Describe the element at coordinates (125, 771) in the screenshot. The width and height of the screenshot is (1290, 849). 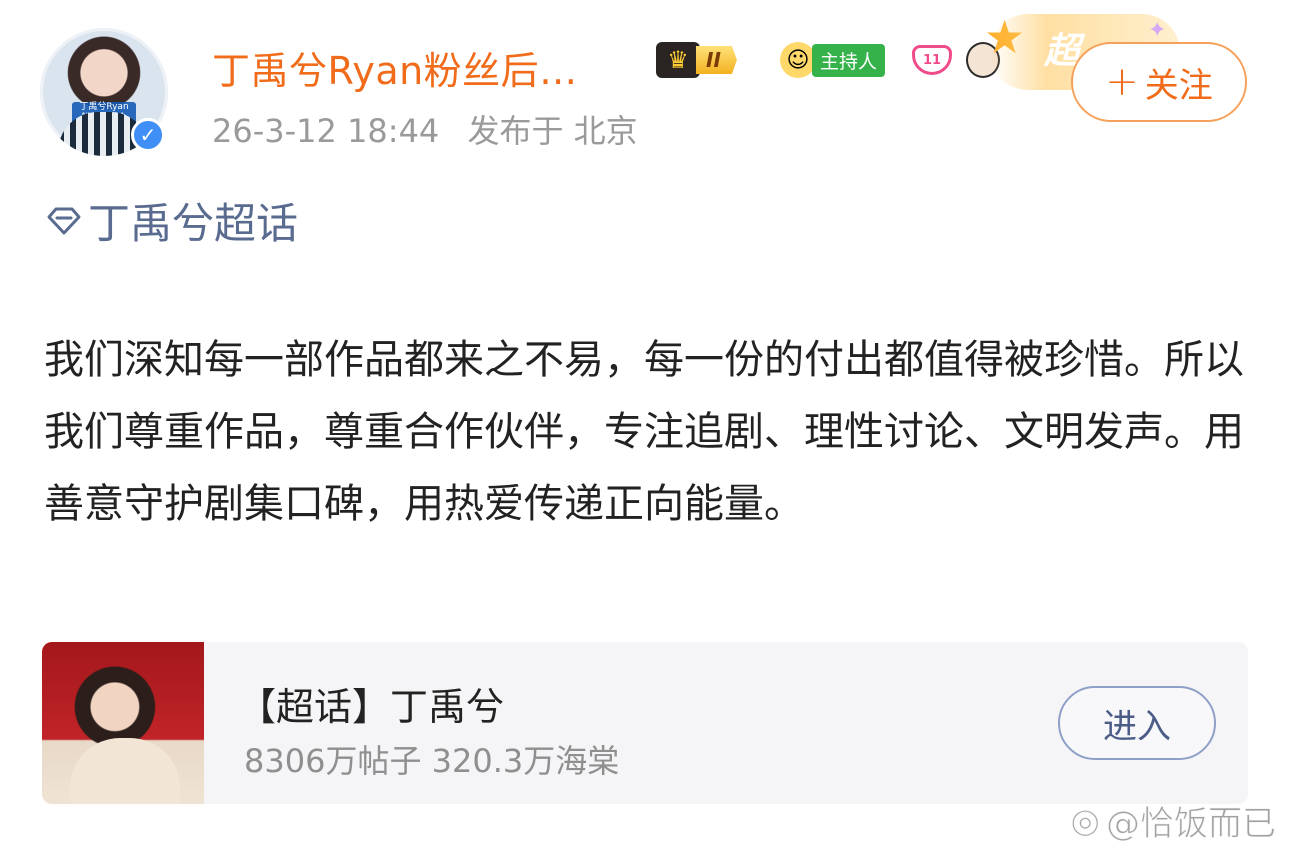
I see `cover-figure-shape` at that location.